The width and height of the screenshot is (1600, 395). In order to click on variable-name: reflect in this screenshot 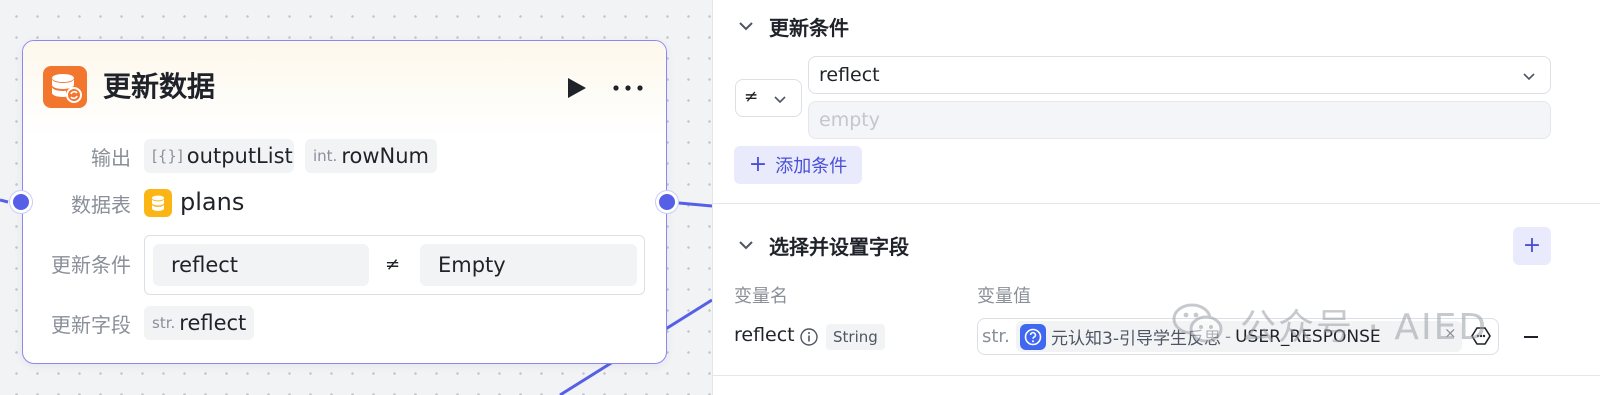, I will do `click(764, 335)`.